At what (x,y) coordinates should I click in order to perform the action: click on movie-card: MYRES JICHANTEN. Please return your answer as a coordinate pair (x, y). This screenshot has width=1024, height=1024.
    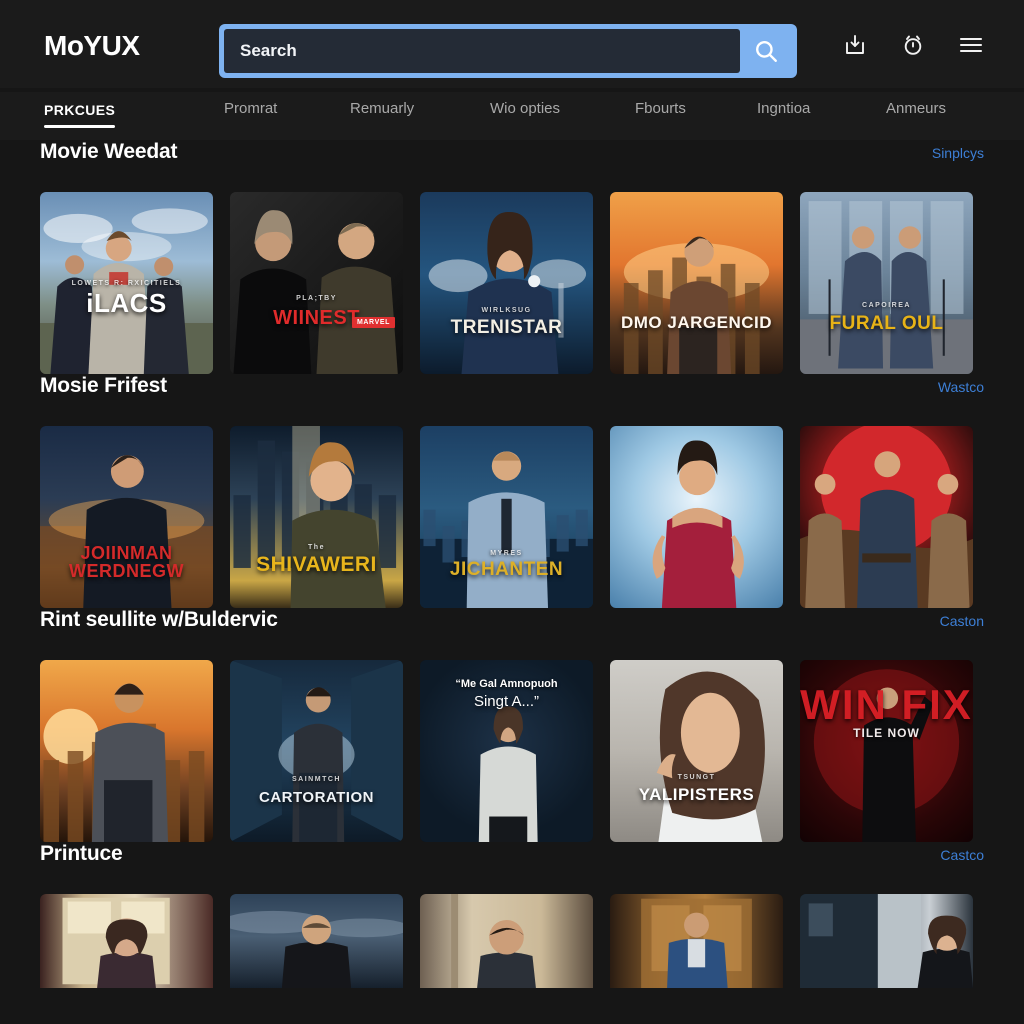
    Looking at the image, I should click on (506, 517).